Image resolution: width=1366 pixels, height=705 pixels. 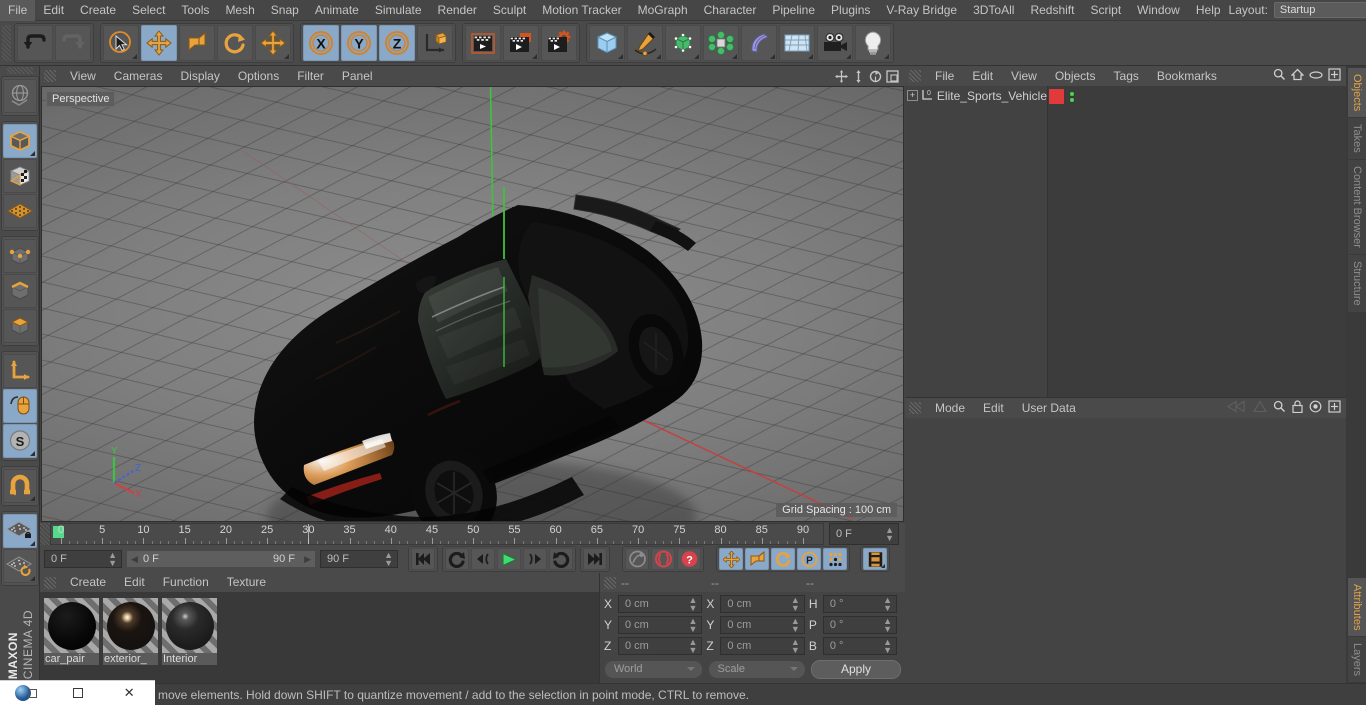 What do you see at coordinates (809, 559) in the screenshot?
I see `parameter-key-toggle: P` at bounding box center [809, 559].